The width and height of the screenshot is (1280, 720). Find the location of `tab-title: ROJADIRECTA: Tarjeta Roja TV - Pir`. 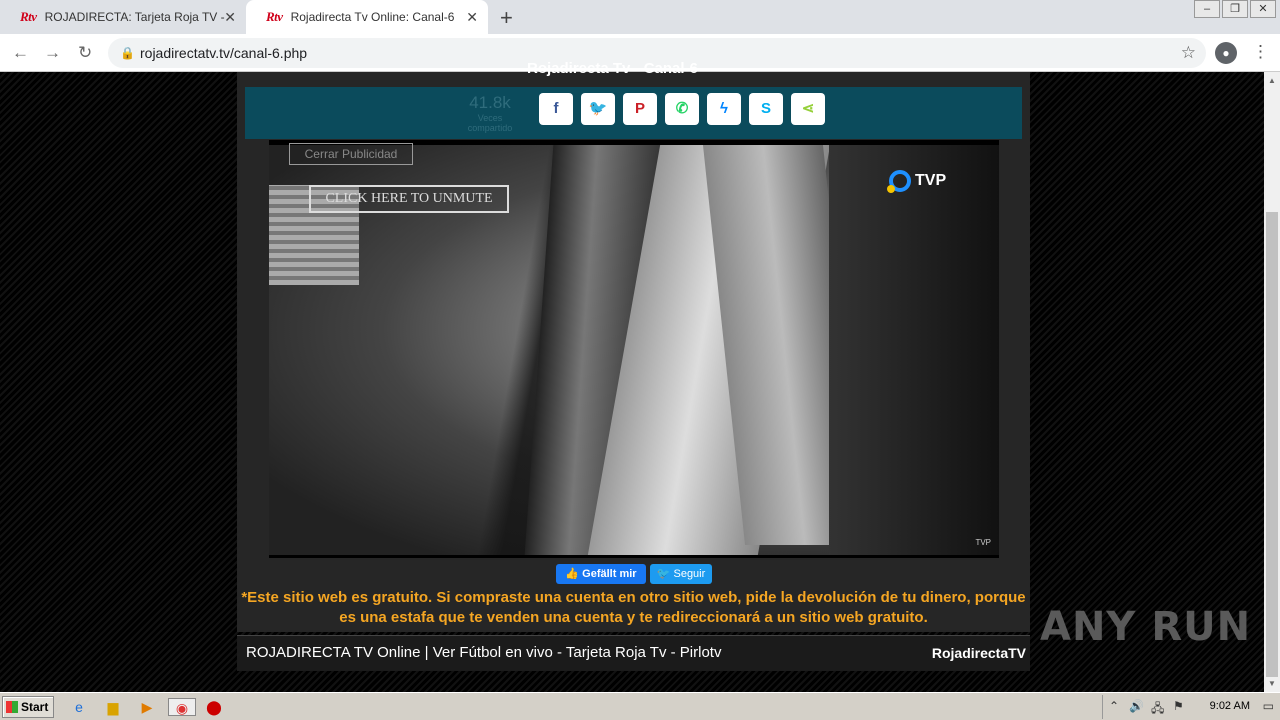

tab-title: ROJADIRECTA: Tarjeta Roja TV - Pir is located at coordinates (134, 17).